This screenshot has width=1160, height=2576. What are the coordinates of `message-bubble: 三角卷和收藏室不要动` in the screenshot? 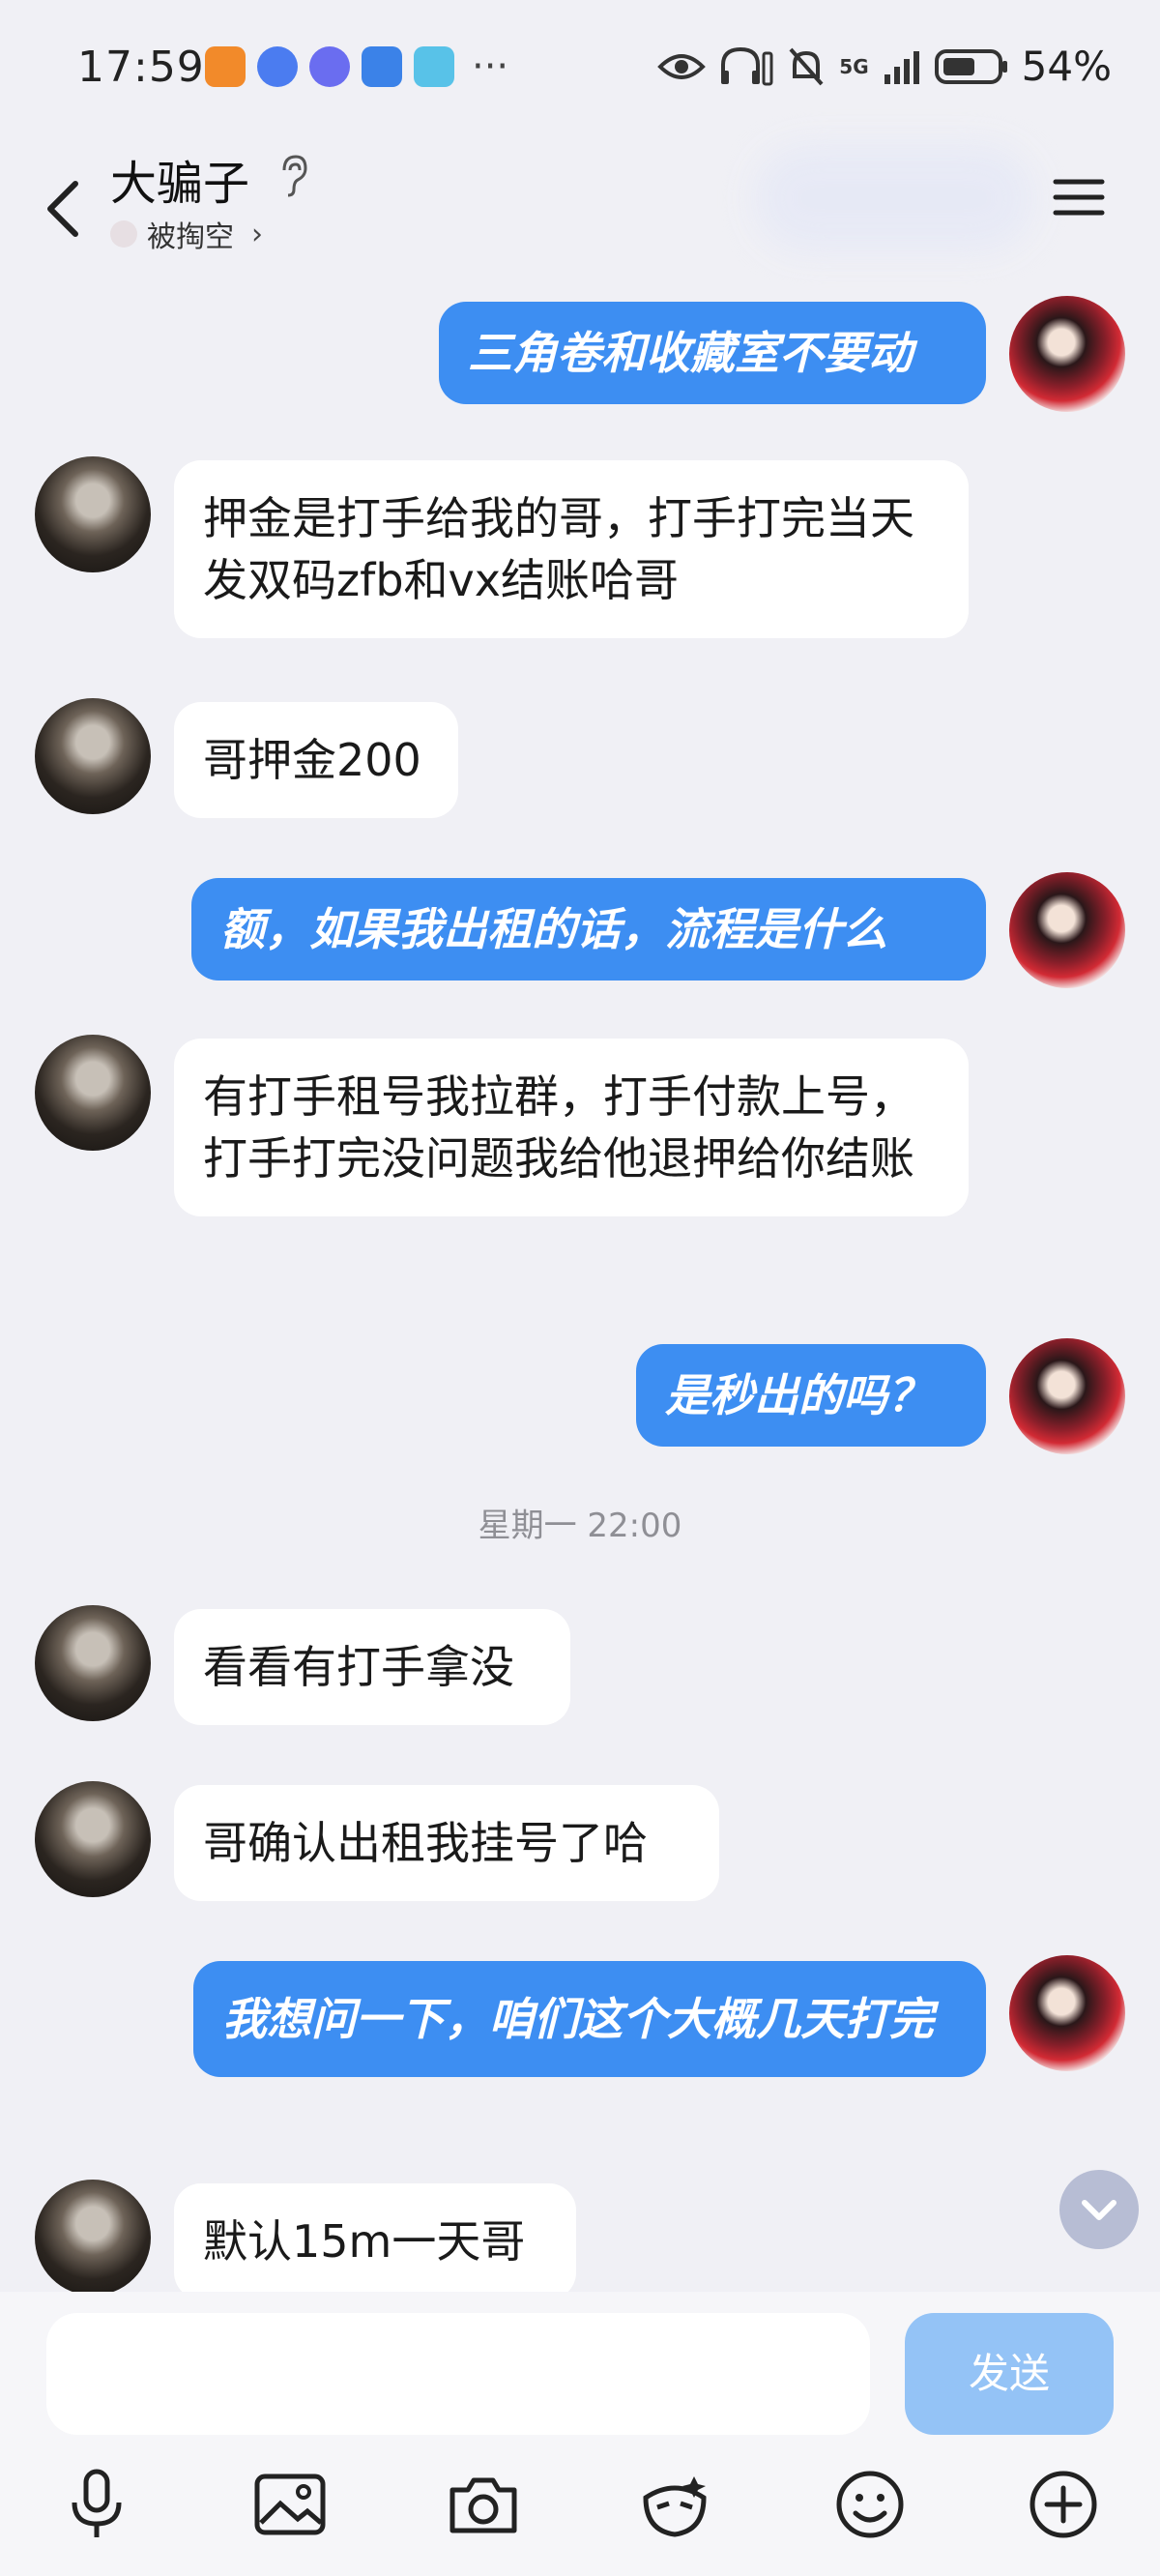 It's located at (712, 353).